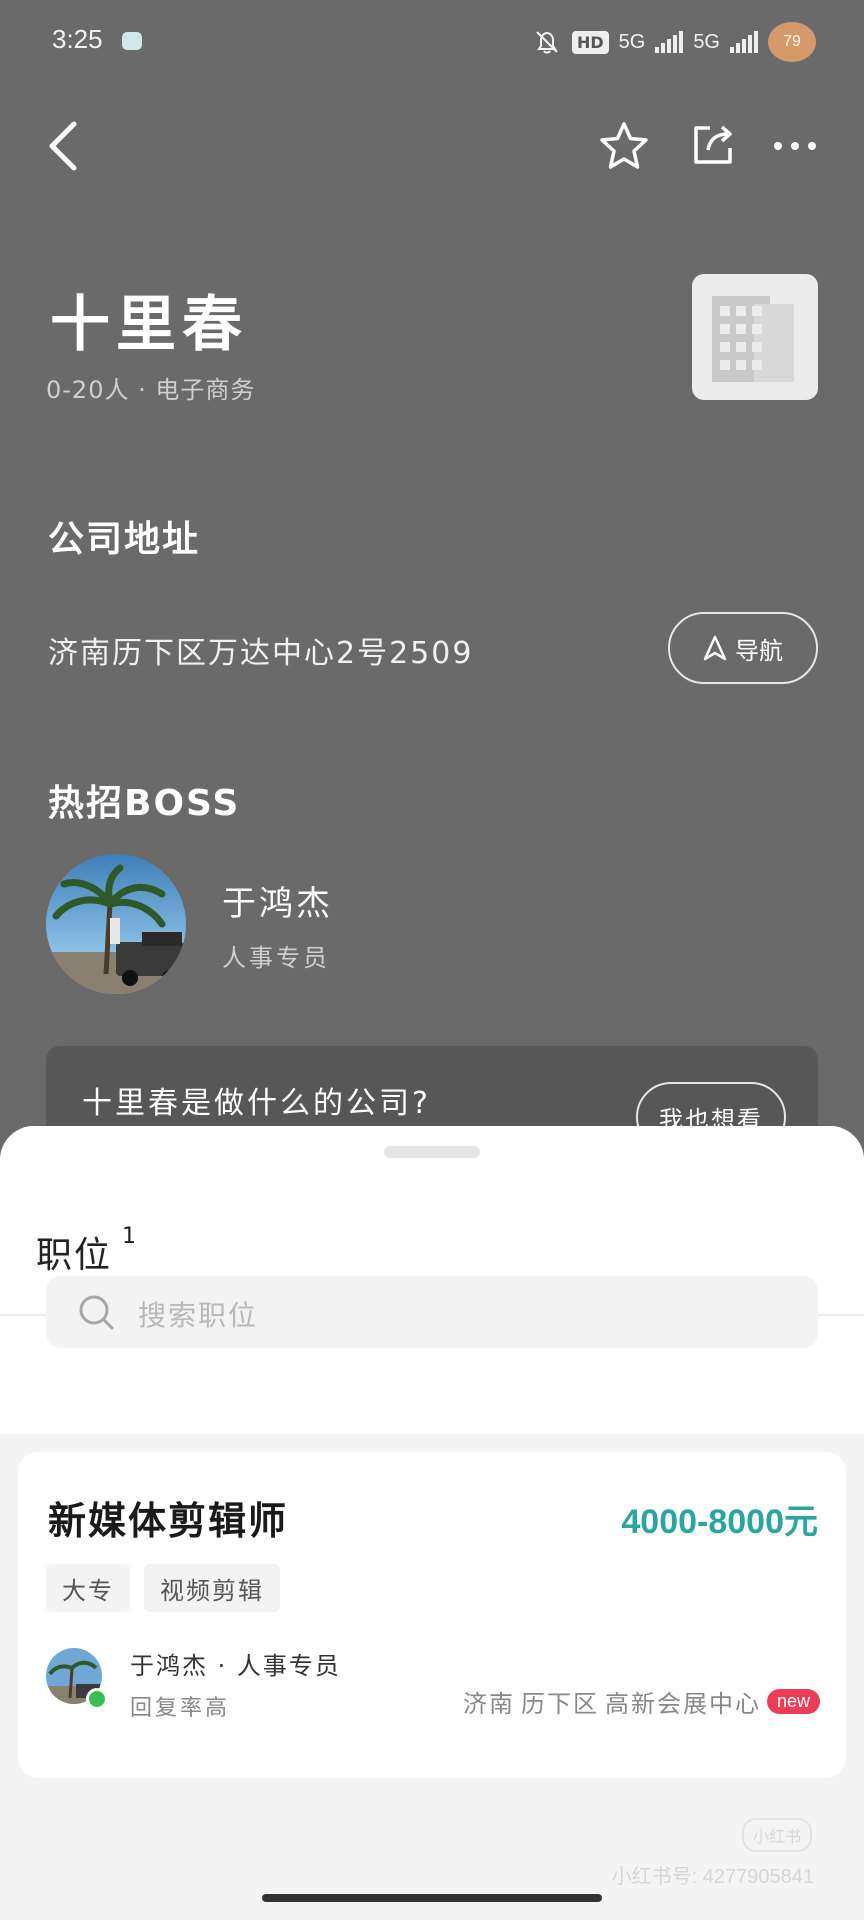  What do you see at coordinates (682, 1704) in the screenshot?
I see `job-area: 高新会展中心` at bounding box center [682, 1704].